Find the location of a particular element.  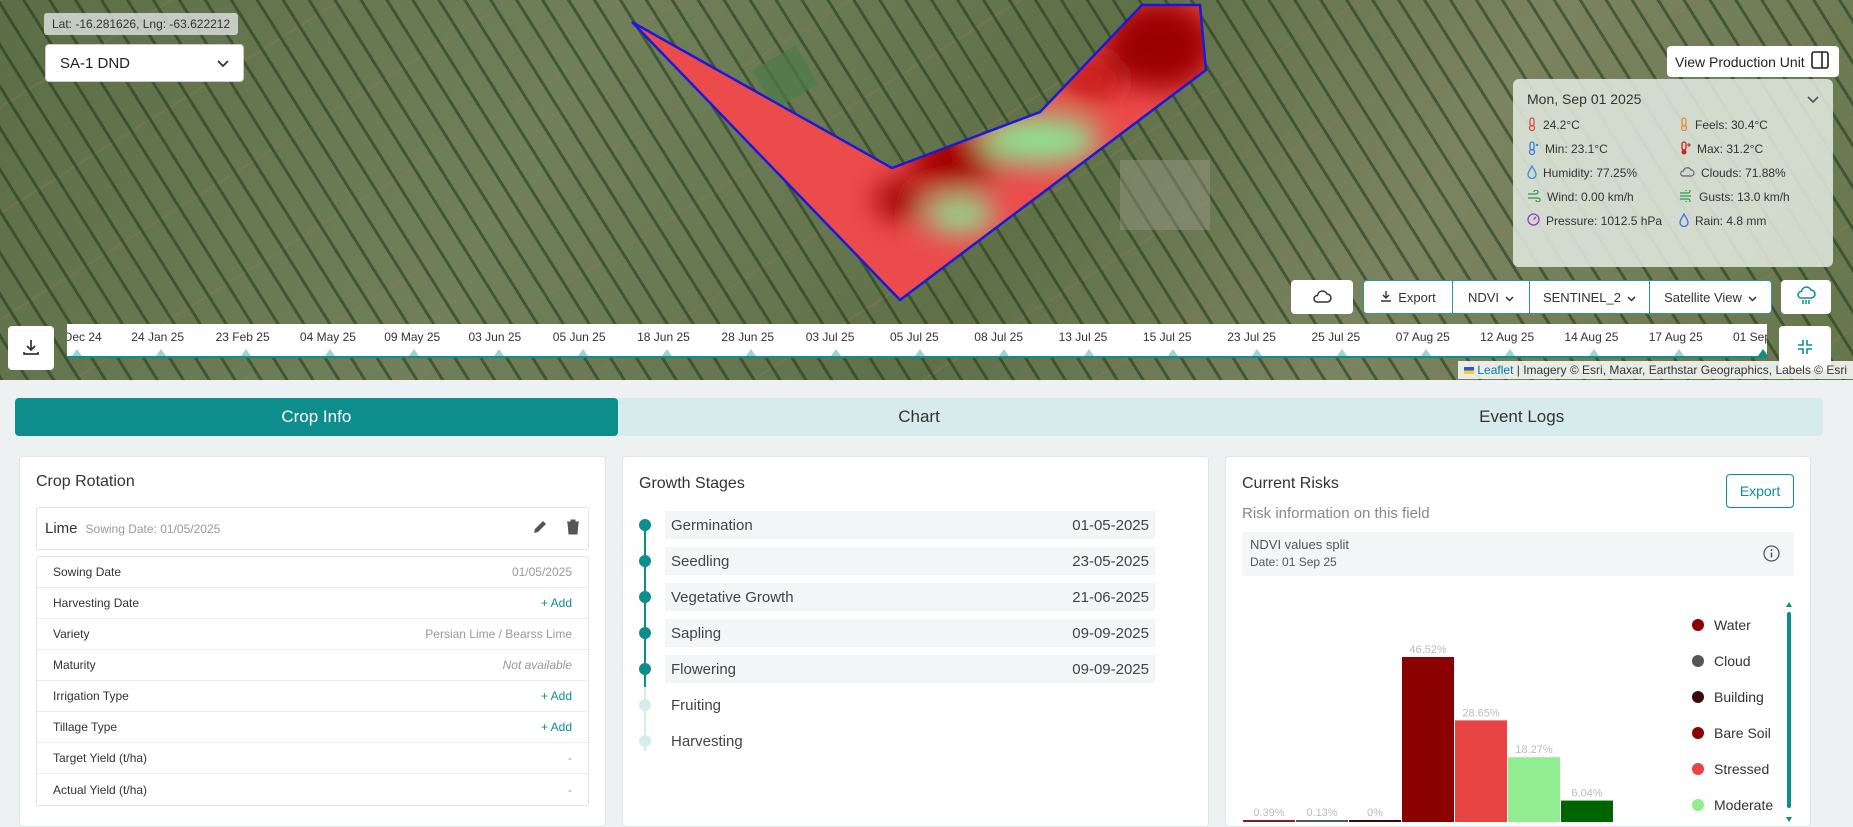

ndvi-bar-chart: 0.39% 0.13% 0% 46.52% 28.65% 18.27% 6.04% is located at coordinates (1428, 733).